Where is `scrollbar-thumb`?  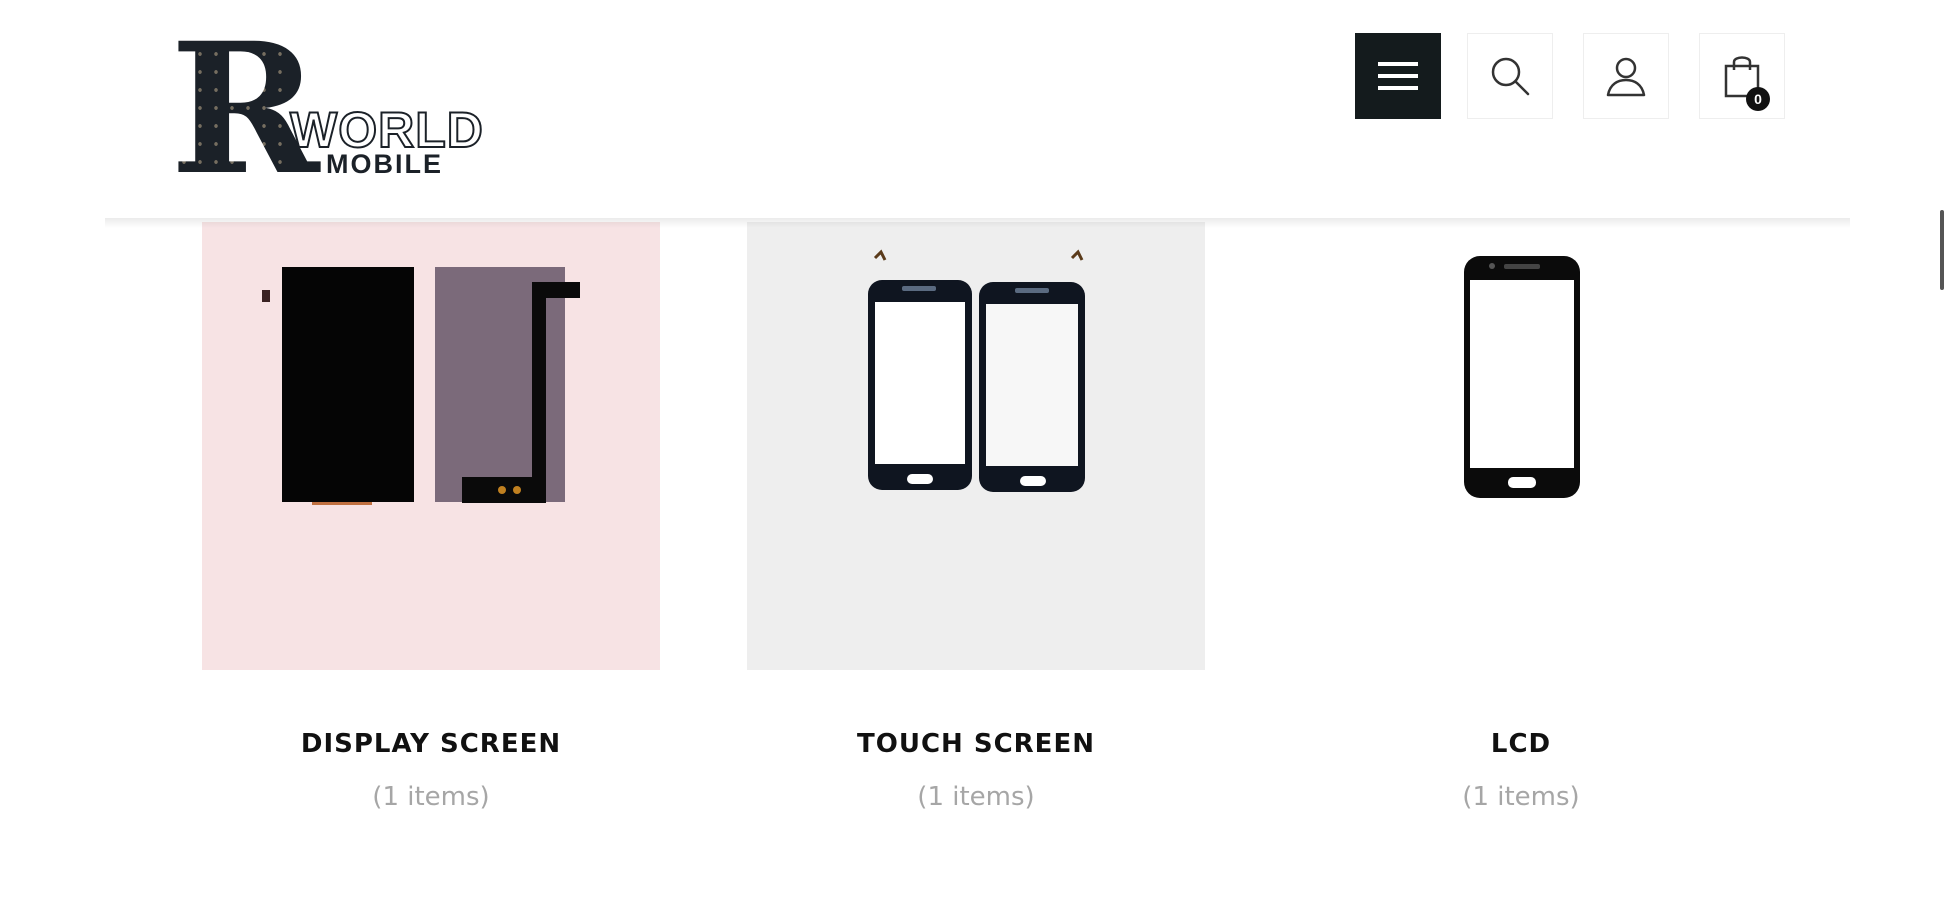
scrollbar-thumb is located at coordinates (1942, 250).